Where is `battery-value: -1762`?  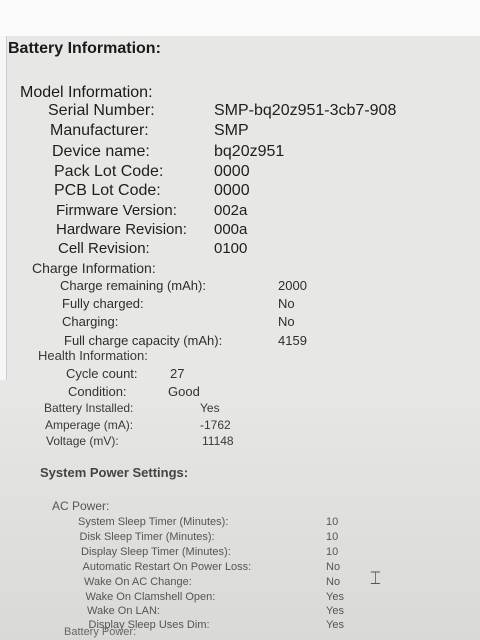
battery-value: -1762 is located at coordinates (215, 425).